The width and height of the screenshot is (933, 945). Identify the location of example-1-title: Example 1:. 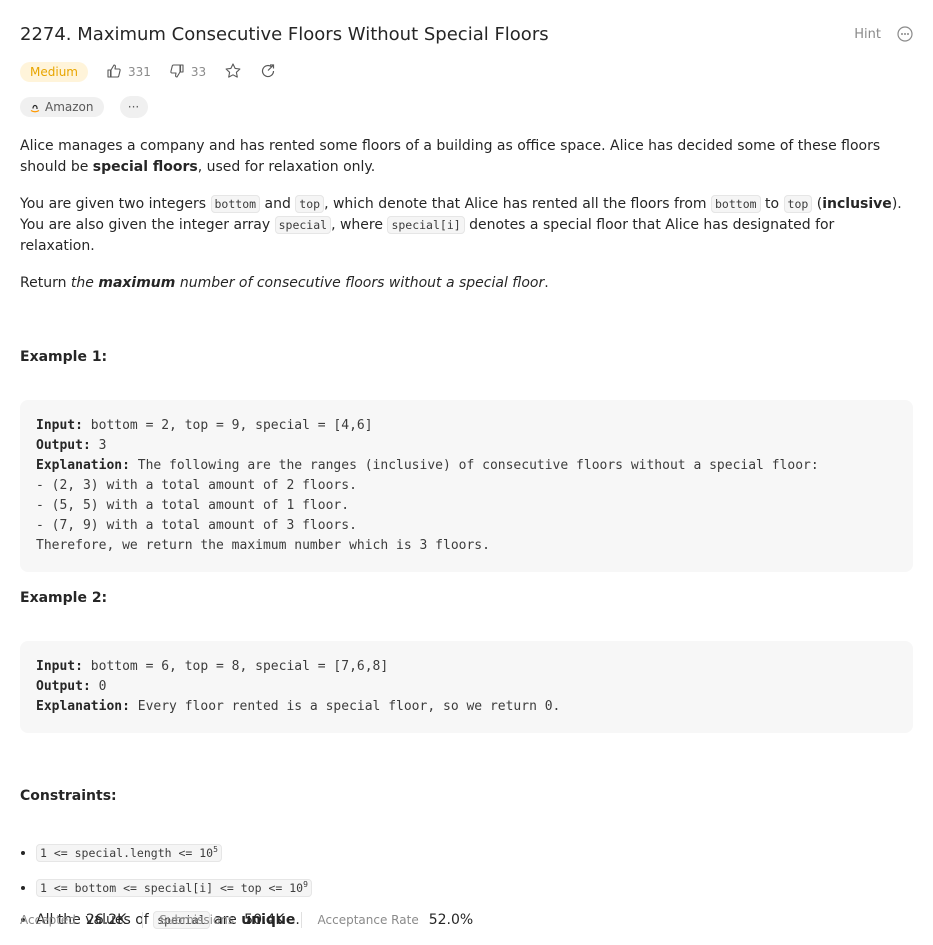
(64, 357).